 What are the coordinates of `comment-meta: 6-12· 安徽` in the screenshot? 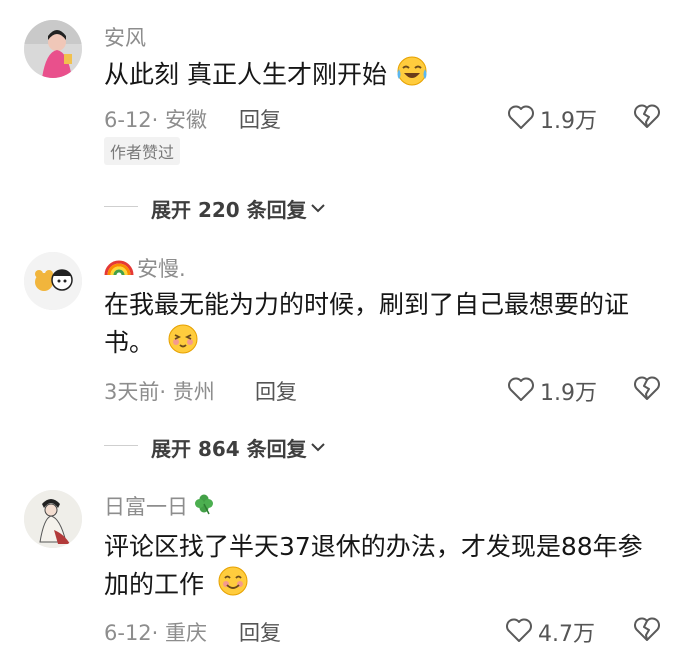 It's located at (155, 119).